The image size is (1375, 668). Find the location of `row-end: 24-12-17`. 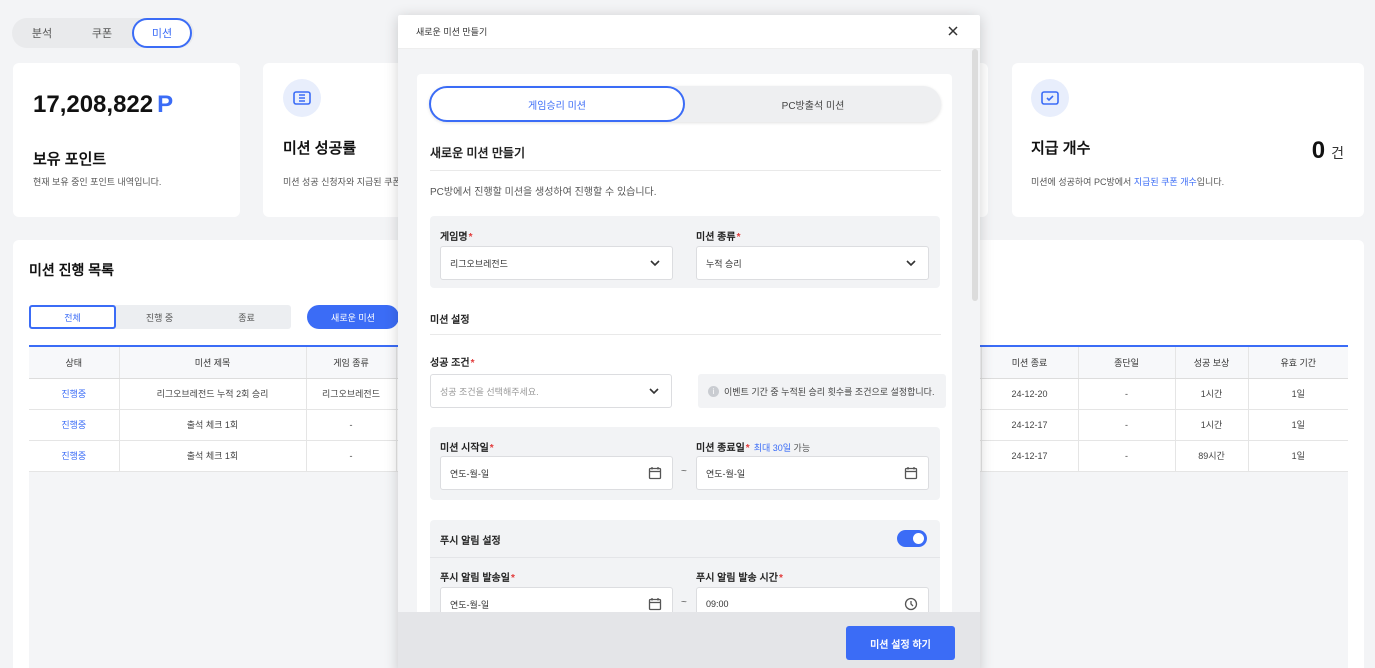

row-end: 24-12-17 is located at coordinates (1030, 425).